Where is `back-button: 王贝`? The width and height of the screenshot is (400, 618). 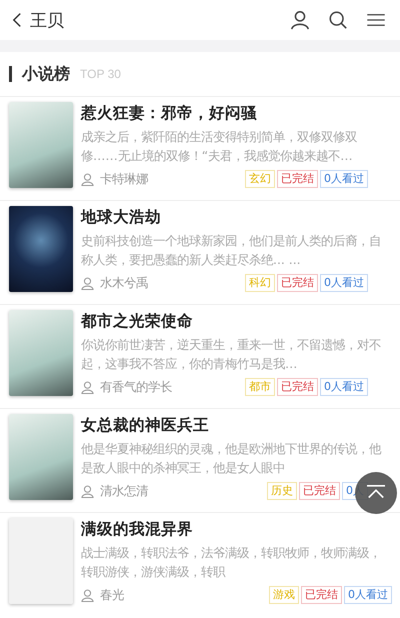
back-button: 王贝 is located at coordinates (38, 20).